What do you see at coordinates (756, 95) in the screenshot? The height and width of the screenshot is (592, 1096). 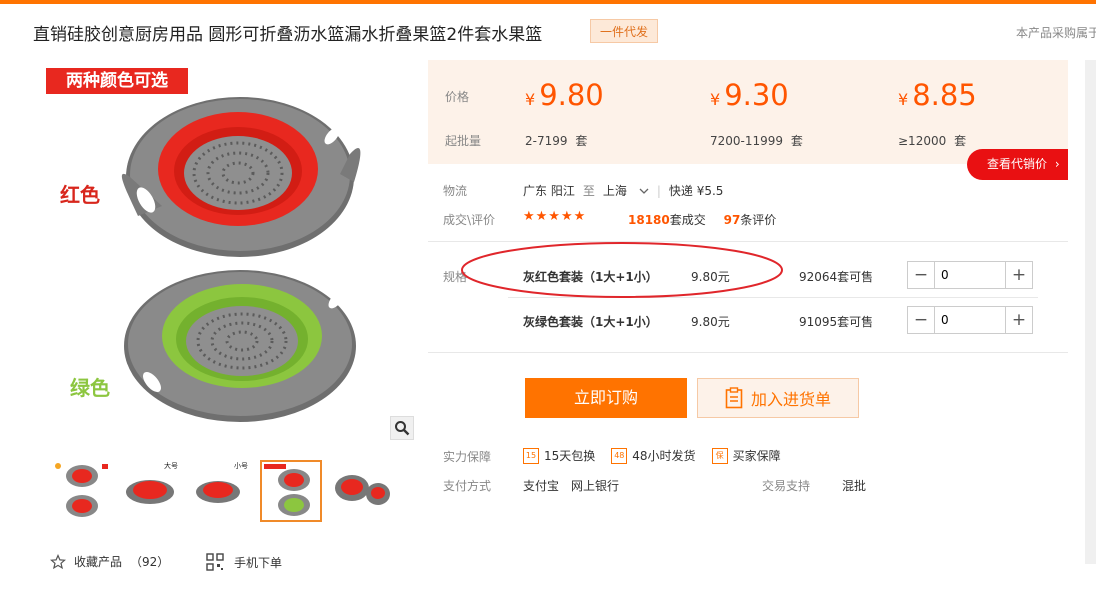 I see `price-value: 9.30` at bounding box center [756, 95].